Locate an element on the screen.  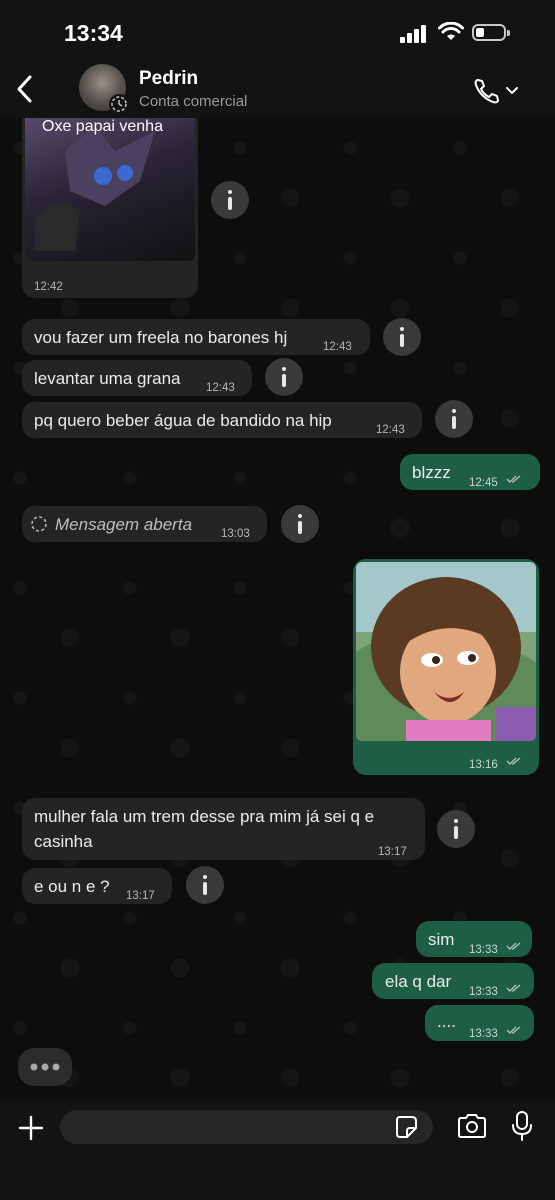
message-text-incoming: vou fazer um freela no barones hj 12:43 is located at coordinates (196, 337).